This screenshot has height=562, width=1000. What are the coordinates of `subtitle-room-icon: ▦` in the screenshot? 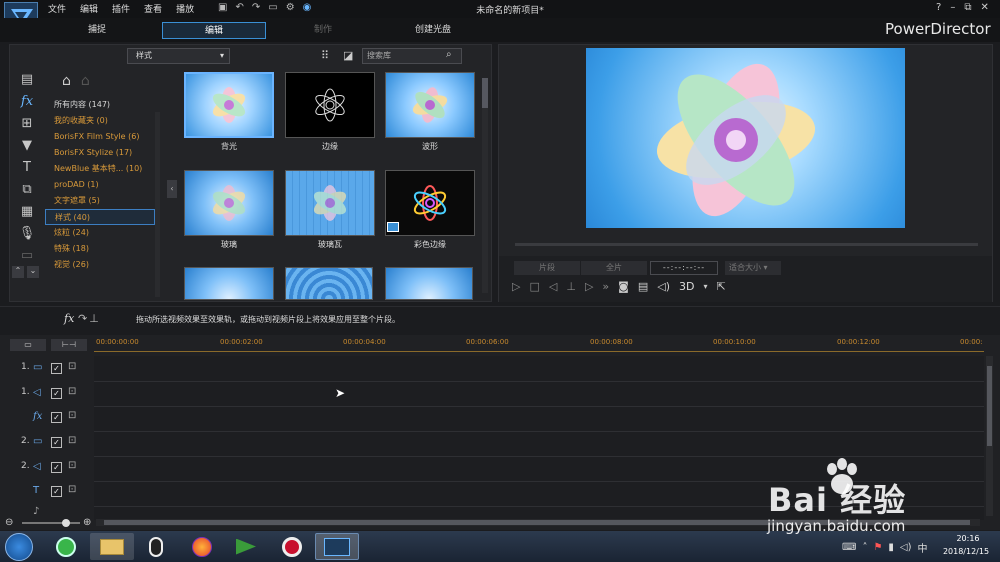 It's located at (27, 211).